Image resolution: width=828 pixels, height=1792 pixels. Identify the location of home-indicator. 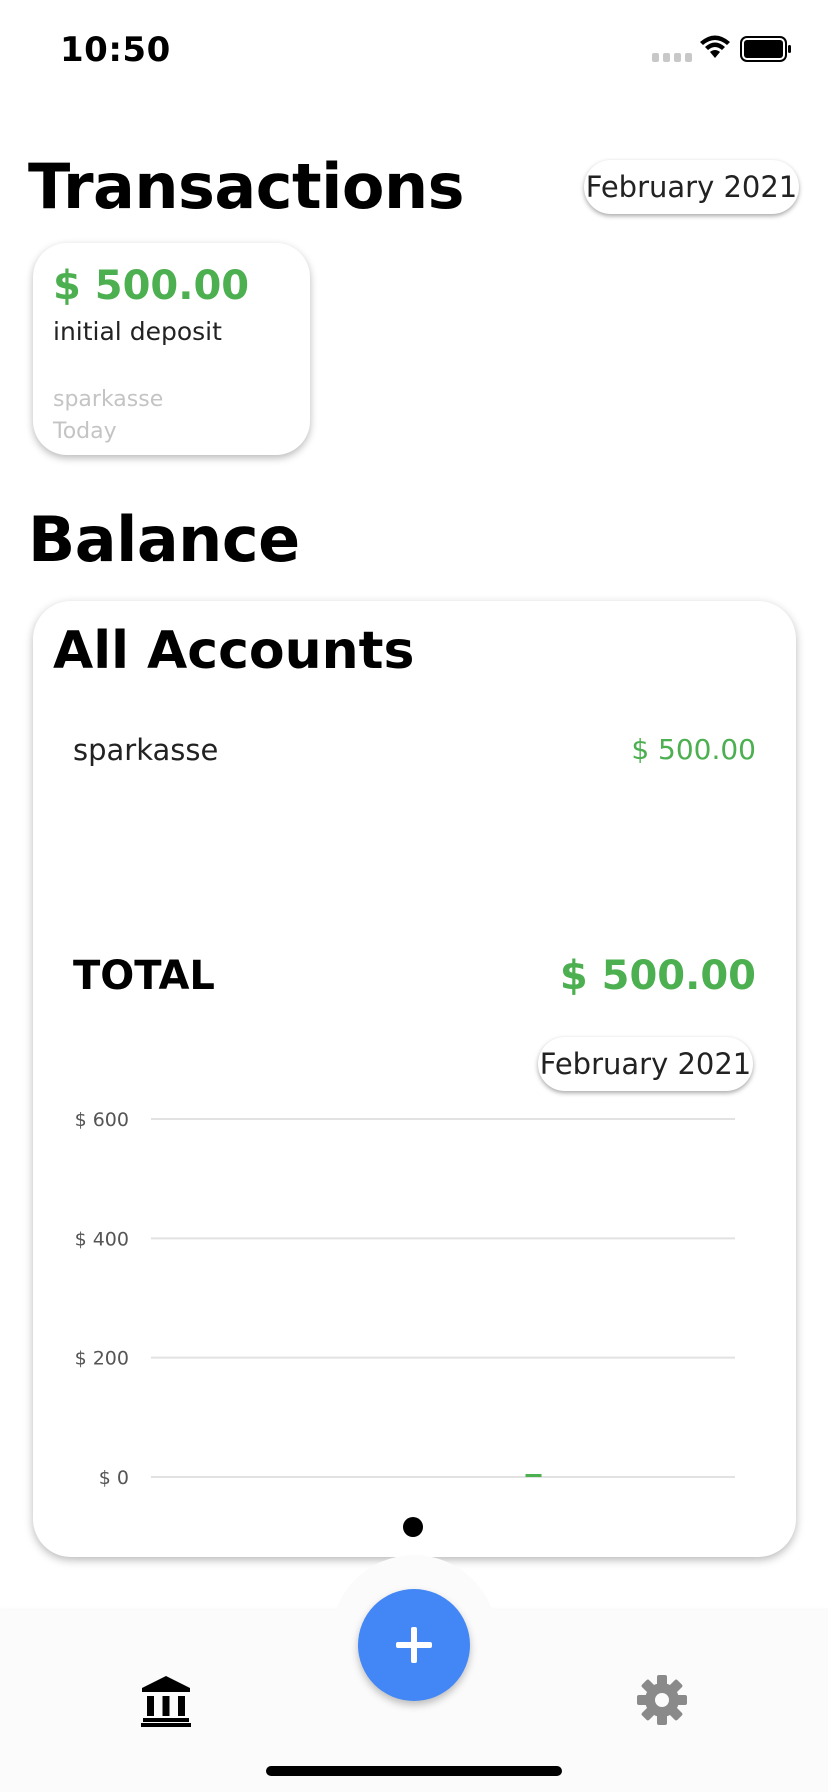
(414, 1771).